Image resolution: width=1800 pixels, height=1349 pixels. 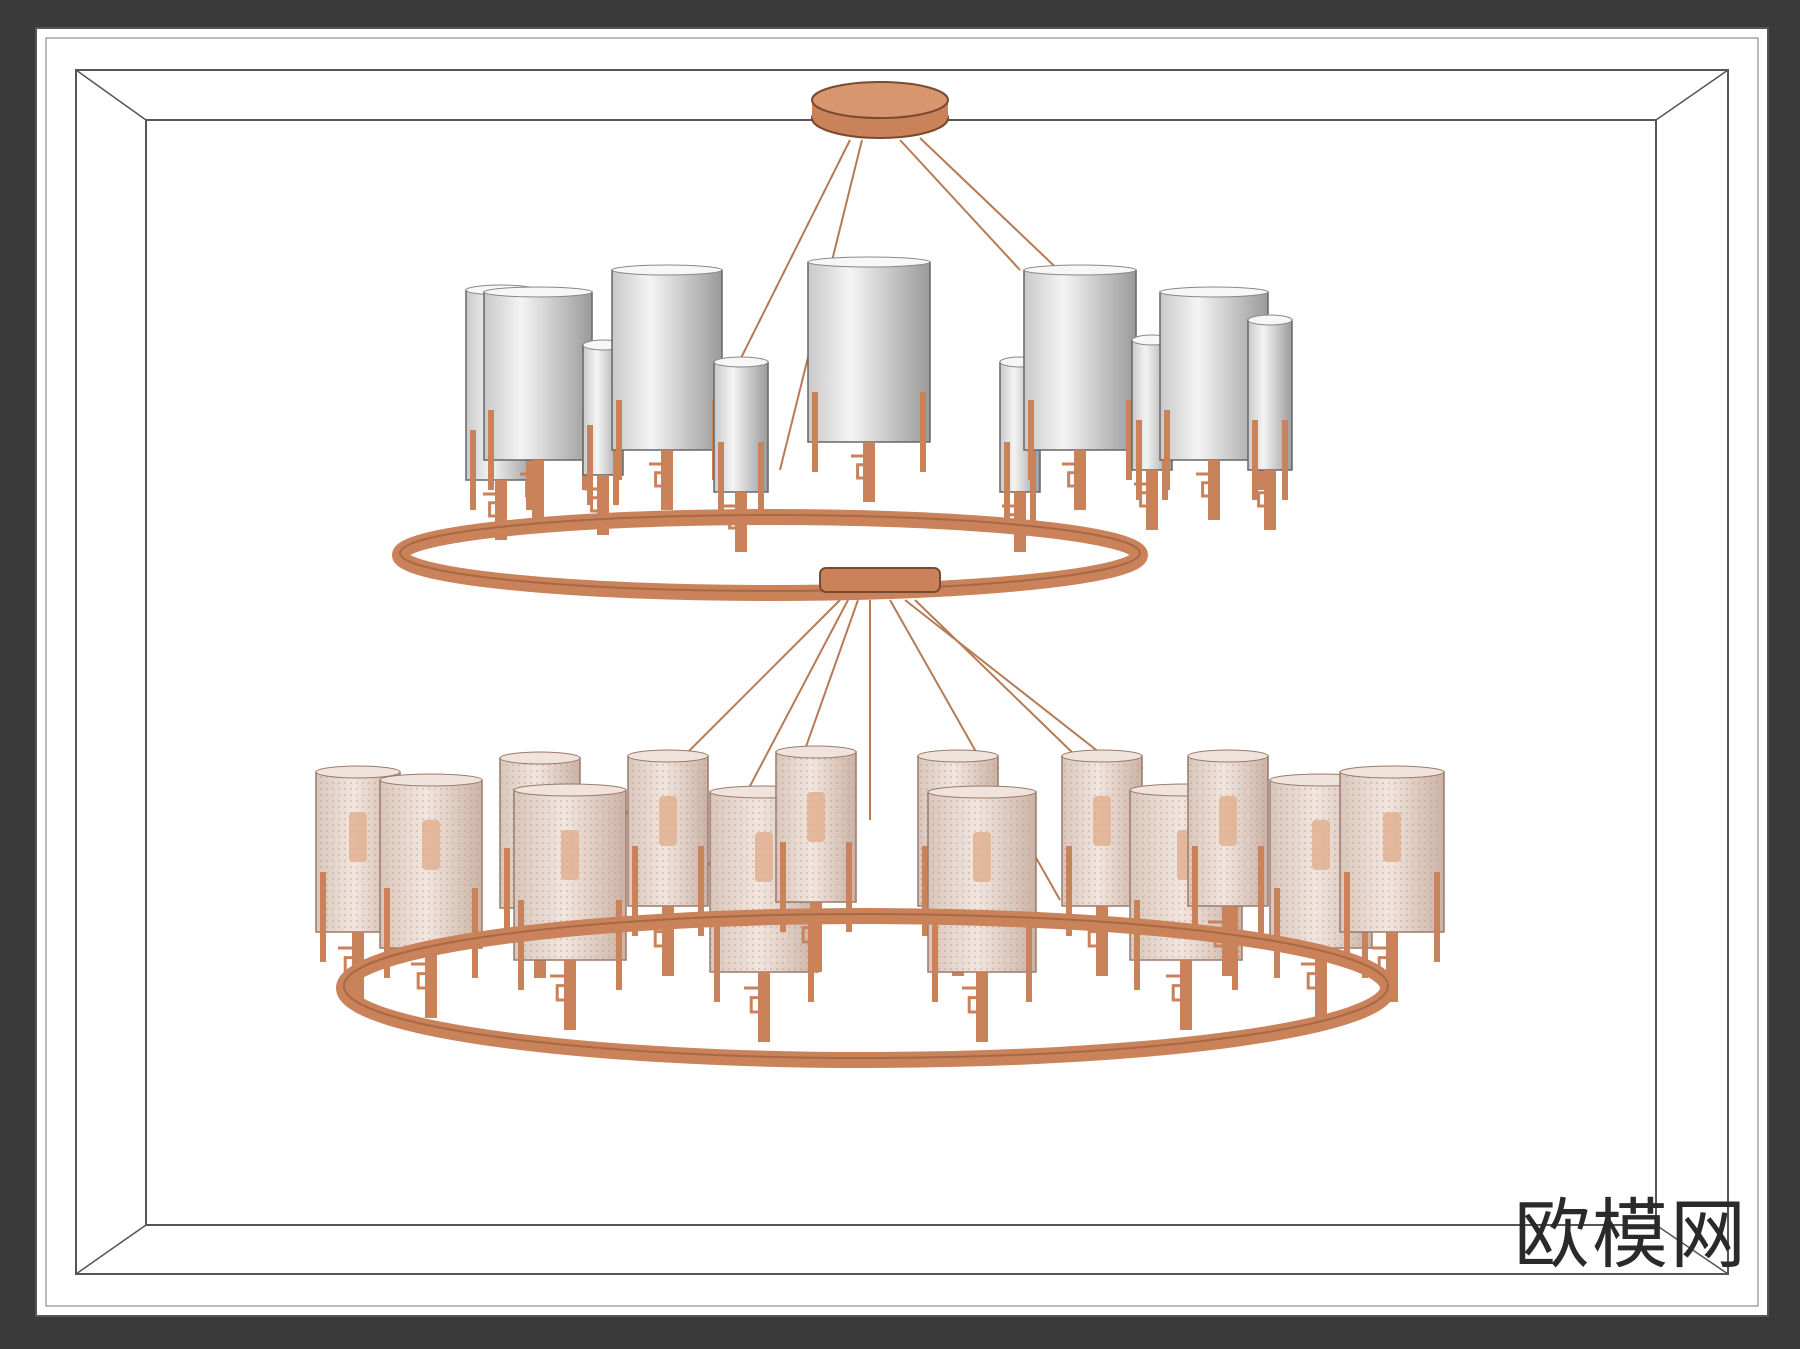 What do you see at coordinates (1270, 422) in the screenshot?
I see `upper-lamp` at bounding box center [1270, 422].